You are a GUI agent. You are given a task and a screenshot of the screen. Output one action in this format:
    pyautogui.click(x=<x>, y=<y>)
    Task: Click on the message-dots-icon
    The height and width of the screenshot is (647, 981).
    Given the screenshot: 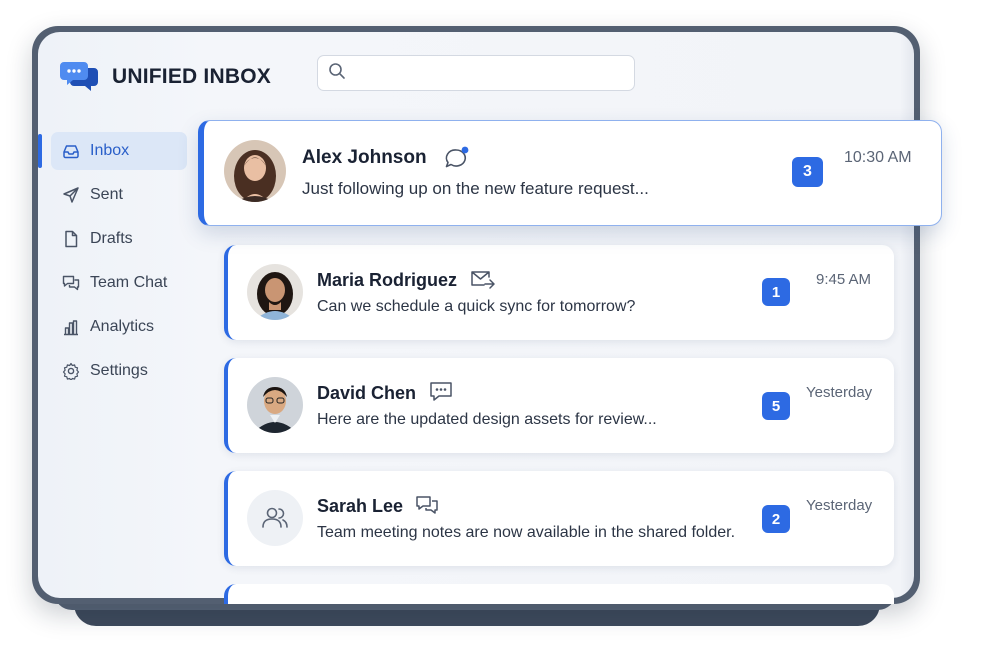 What is the action you would take?
    pyautogui.click(x=441, y=394)
    